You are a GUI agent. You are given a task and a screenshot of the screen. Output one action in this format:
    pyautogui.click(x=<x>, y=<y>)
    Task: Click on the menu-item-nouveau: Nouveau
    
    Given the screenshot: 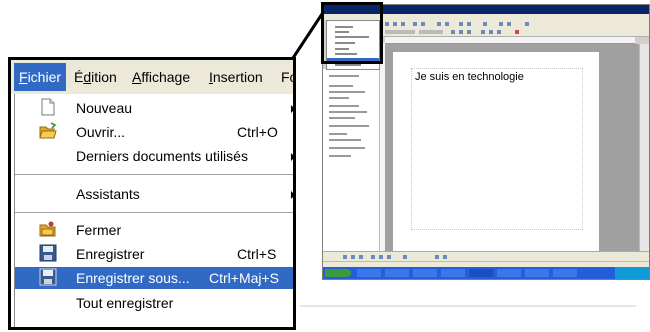 What is the action you would take?
    pyautogui.click(x=154, y=108)
    